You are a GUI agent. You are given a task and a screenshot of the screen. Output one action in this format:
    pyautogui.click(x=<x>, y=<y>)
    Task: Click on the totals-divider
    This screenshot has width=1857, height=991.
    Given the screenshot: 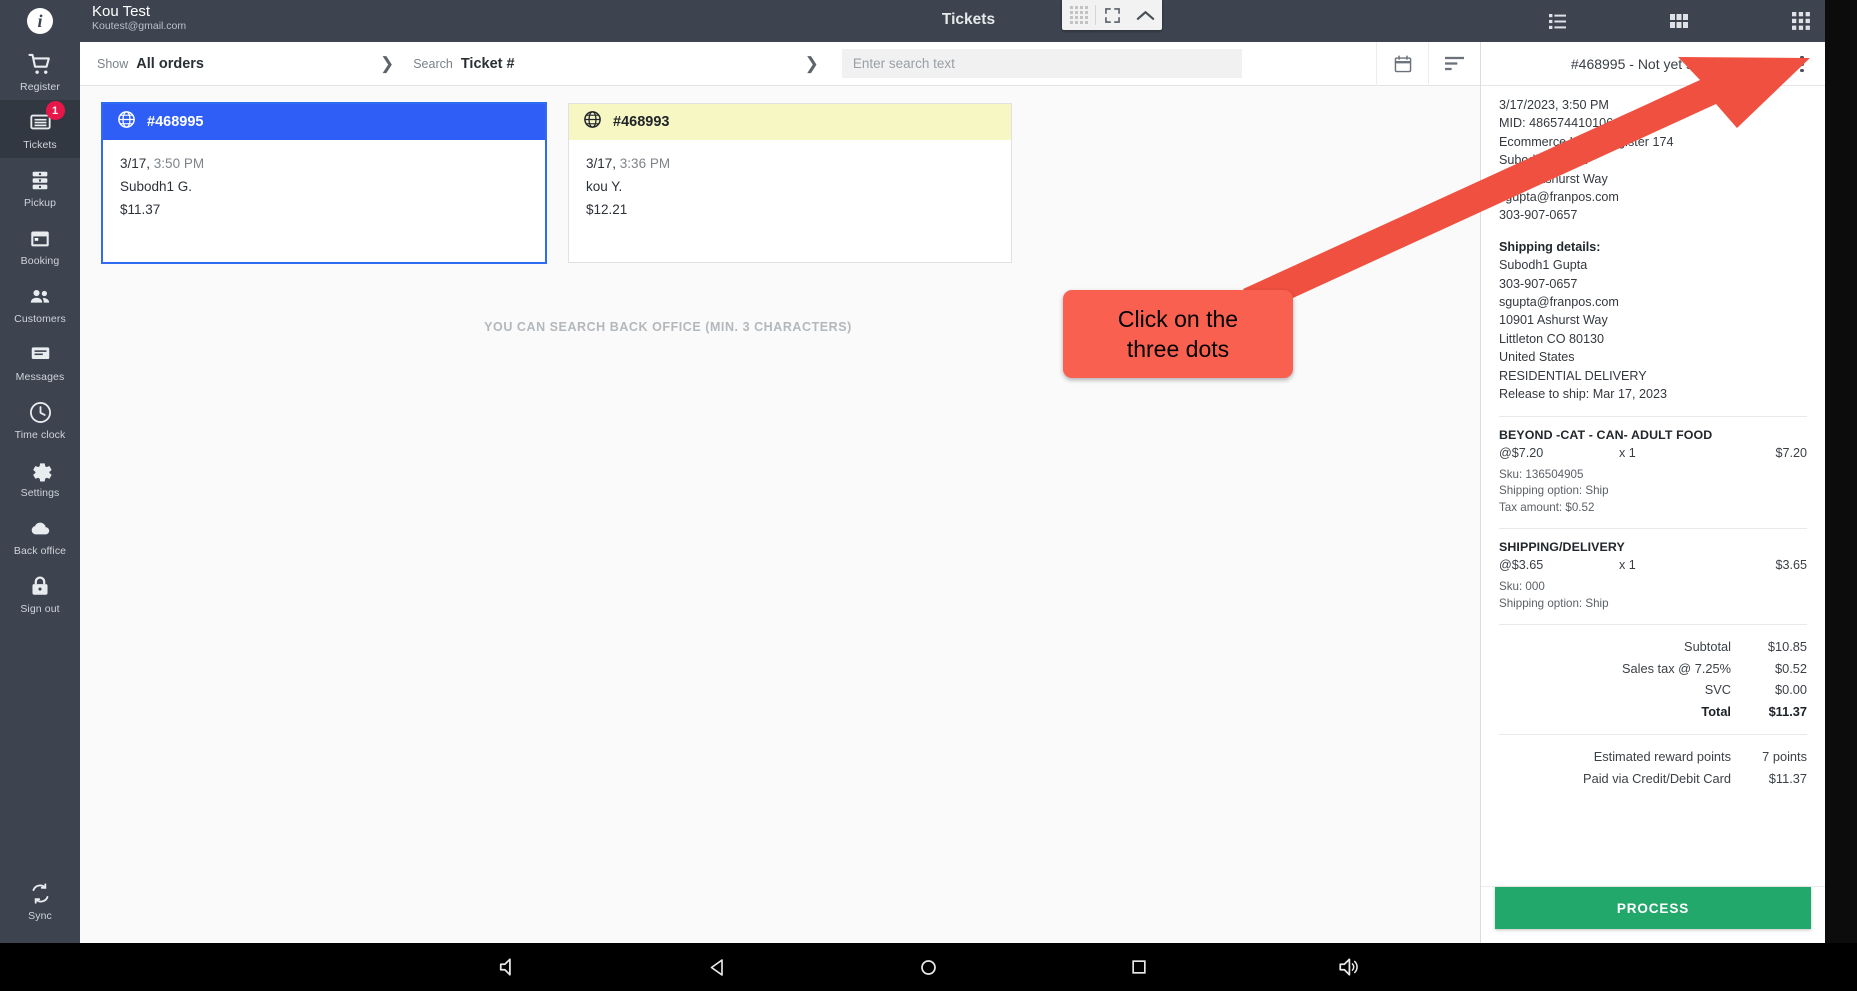 What is the action you would take?
    pyautogui.click(x=1653, y=624)
    